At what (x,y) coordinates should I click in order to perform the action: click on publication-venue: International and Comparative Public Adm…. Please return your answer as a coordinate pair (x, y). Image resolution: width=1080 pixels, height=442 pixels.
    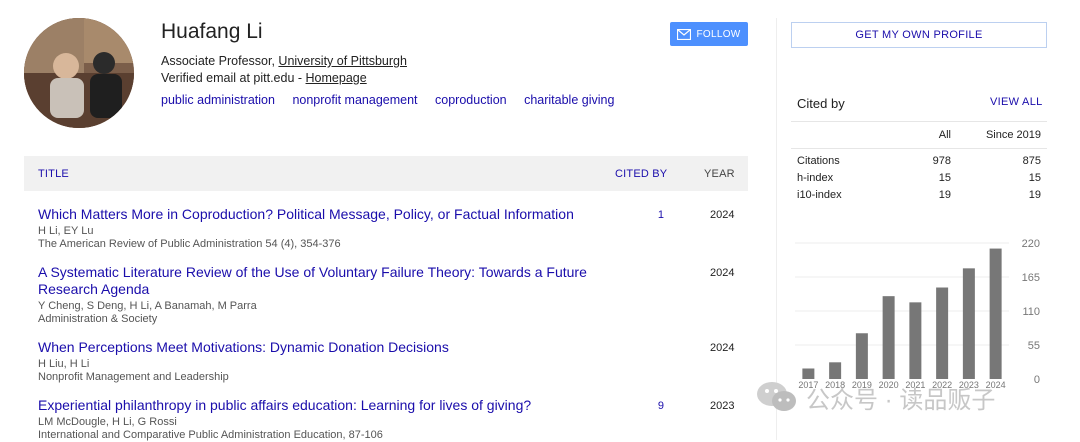
    Looking at the image, I should click on (210, 435).